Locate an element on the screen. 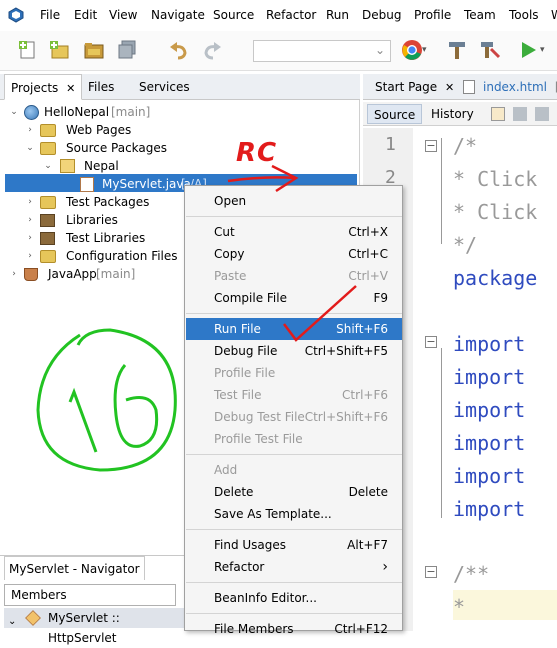 The image size is (557, 648). code-line: * Click is located at coordinates (495, 179).